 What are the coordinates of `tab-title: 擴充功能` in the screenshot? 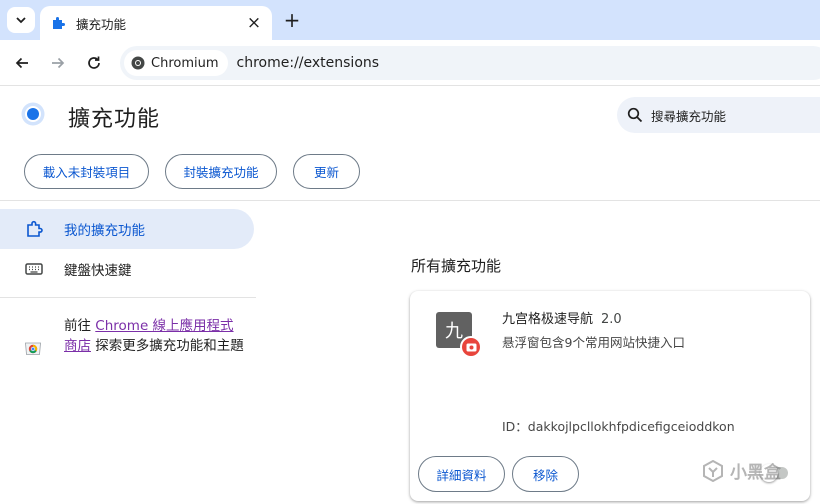 It's located at (101, 24).